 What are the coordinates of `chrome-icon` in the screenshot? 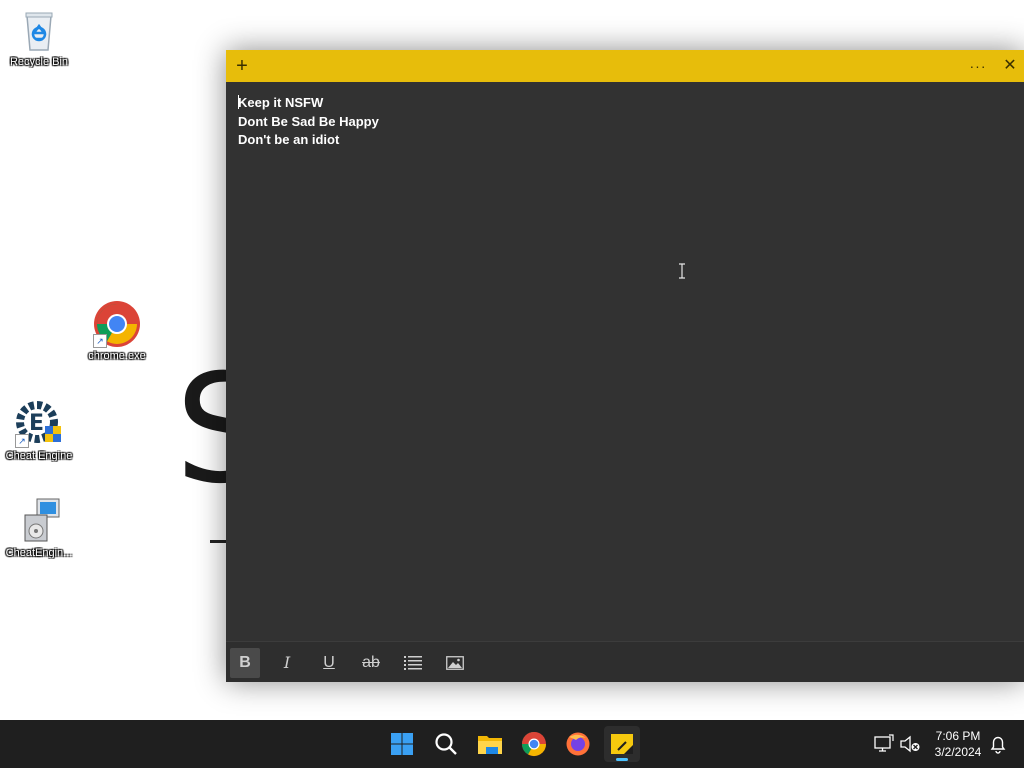 It's located at (534, 744).